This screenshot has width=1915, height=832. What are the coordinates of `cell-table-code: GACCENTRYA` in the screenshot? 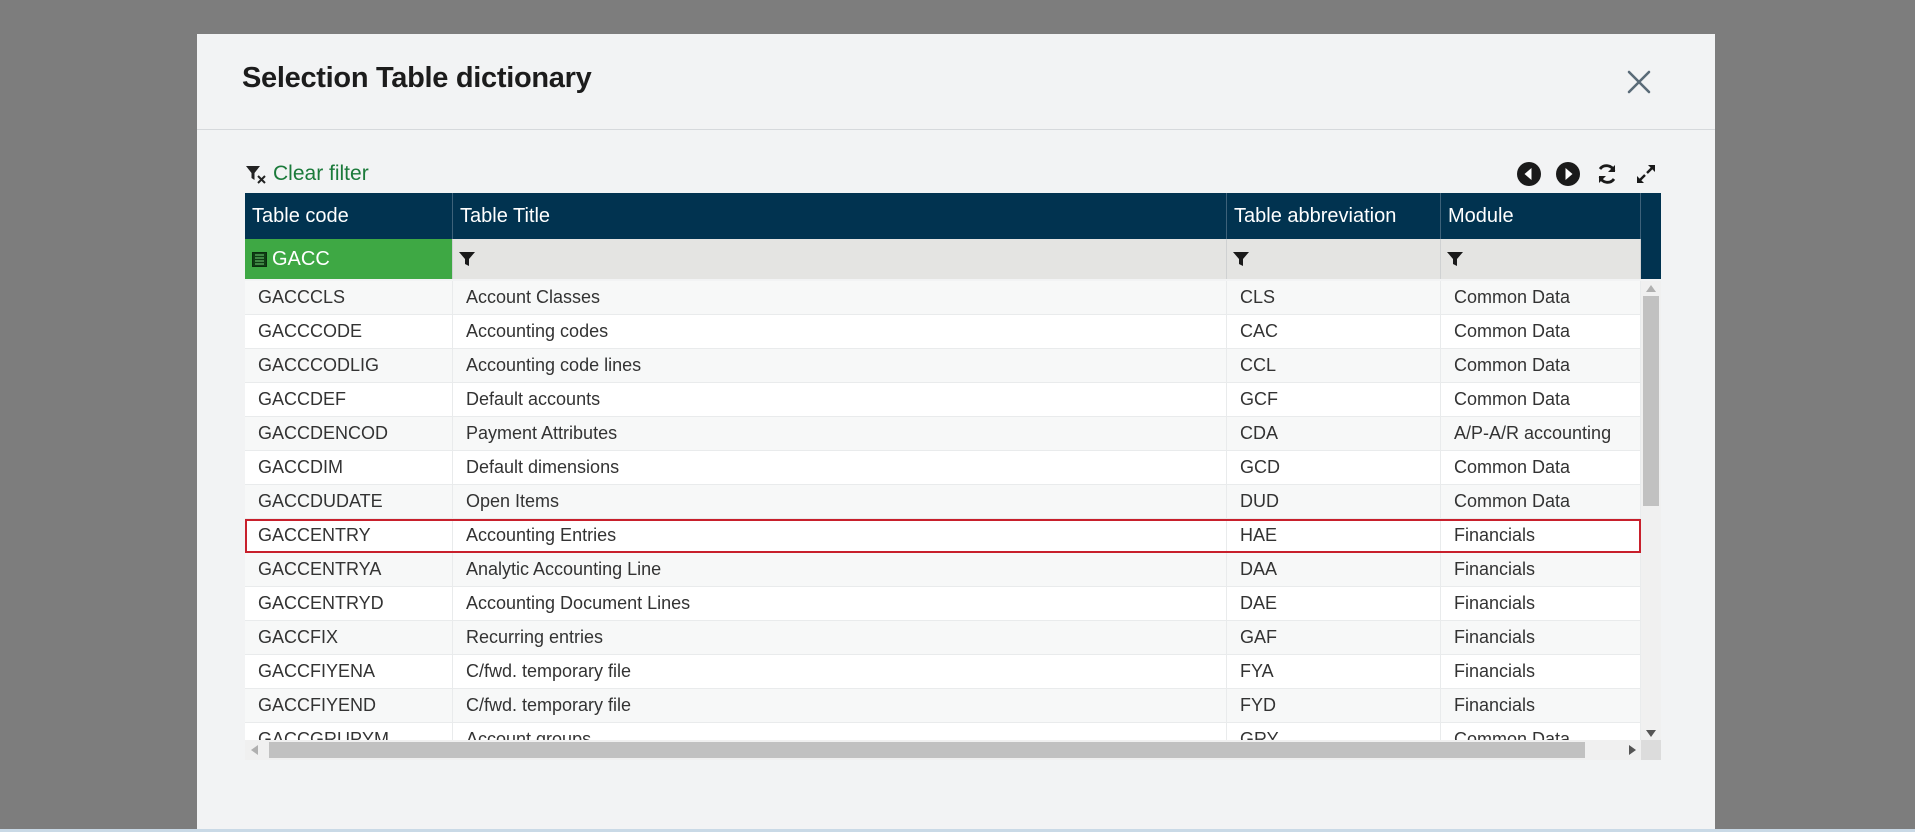 It's located at (349, 569).